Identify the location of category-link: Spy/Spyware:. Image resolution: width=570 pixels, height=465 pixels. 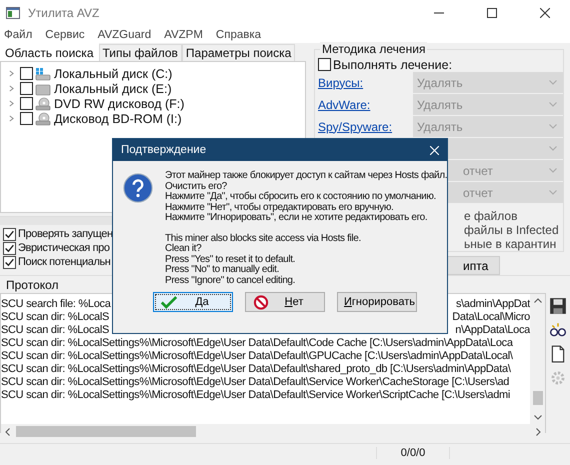
(355, 127).